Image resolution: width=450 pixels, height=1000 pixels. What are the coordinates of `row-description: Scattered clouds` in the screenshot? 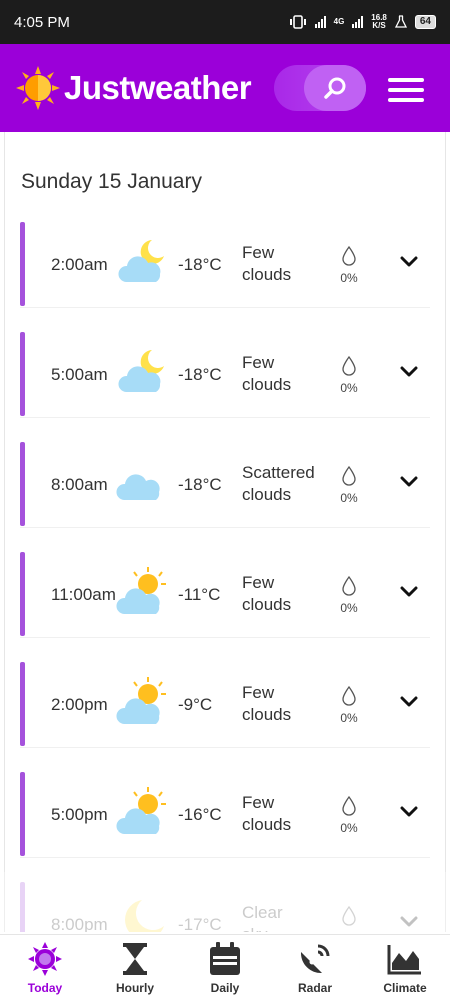 It's located at (278, 483).